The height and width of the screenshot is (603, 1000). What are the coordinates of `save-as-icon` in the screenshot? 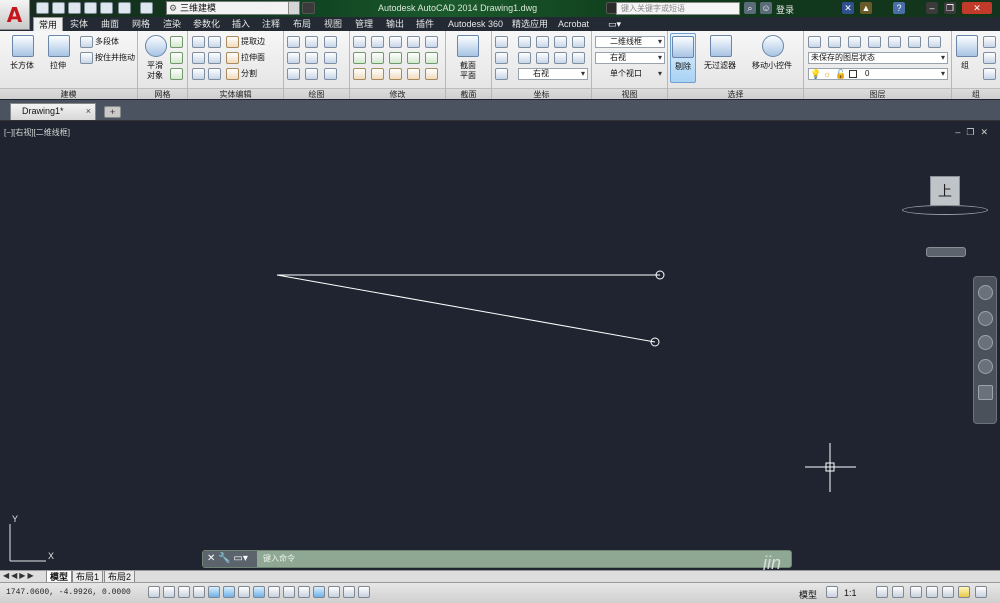 It's located at (90, 8).